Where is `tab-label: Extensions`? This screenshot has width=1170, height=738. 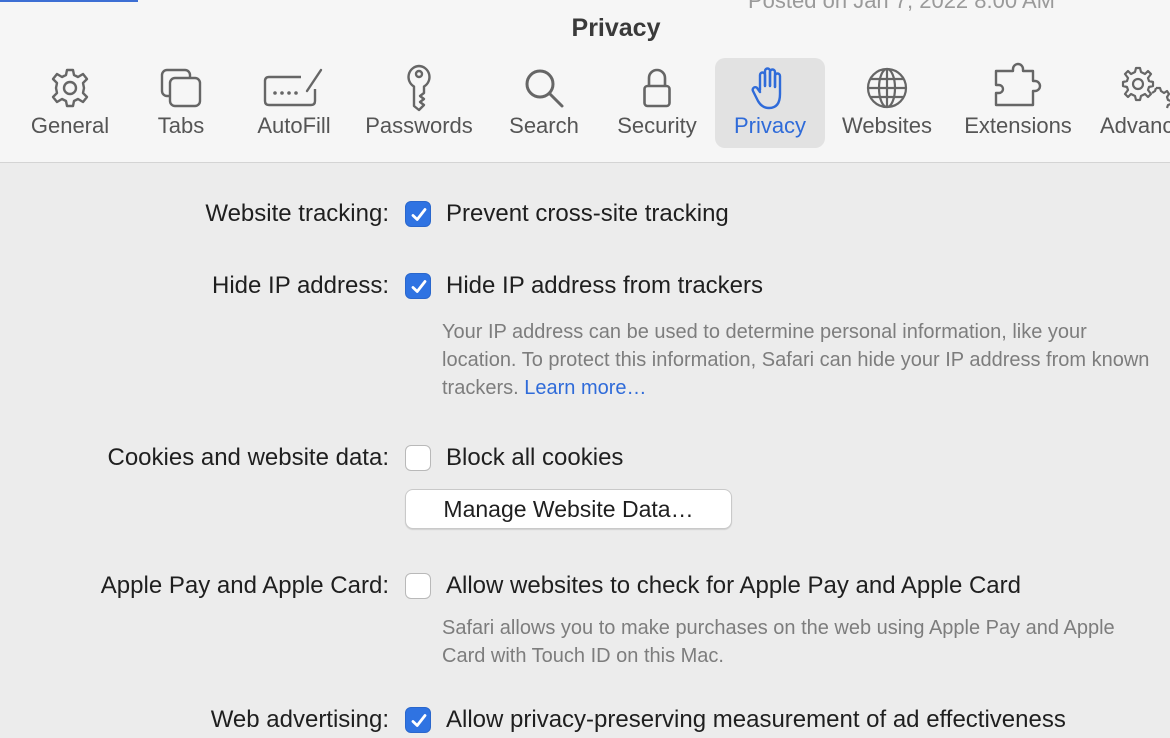
tab-label: Extensions is located at coordinates (1018, 125).